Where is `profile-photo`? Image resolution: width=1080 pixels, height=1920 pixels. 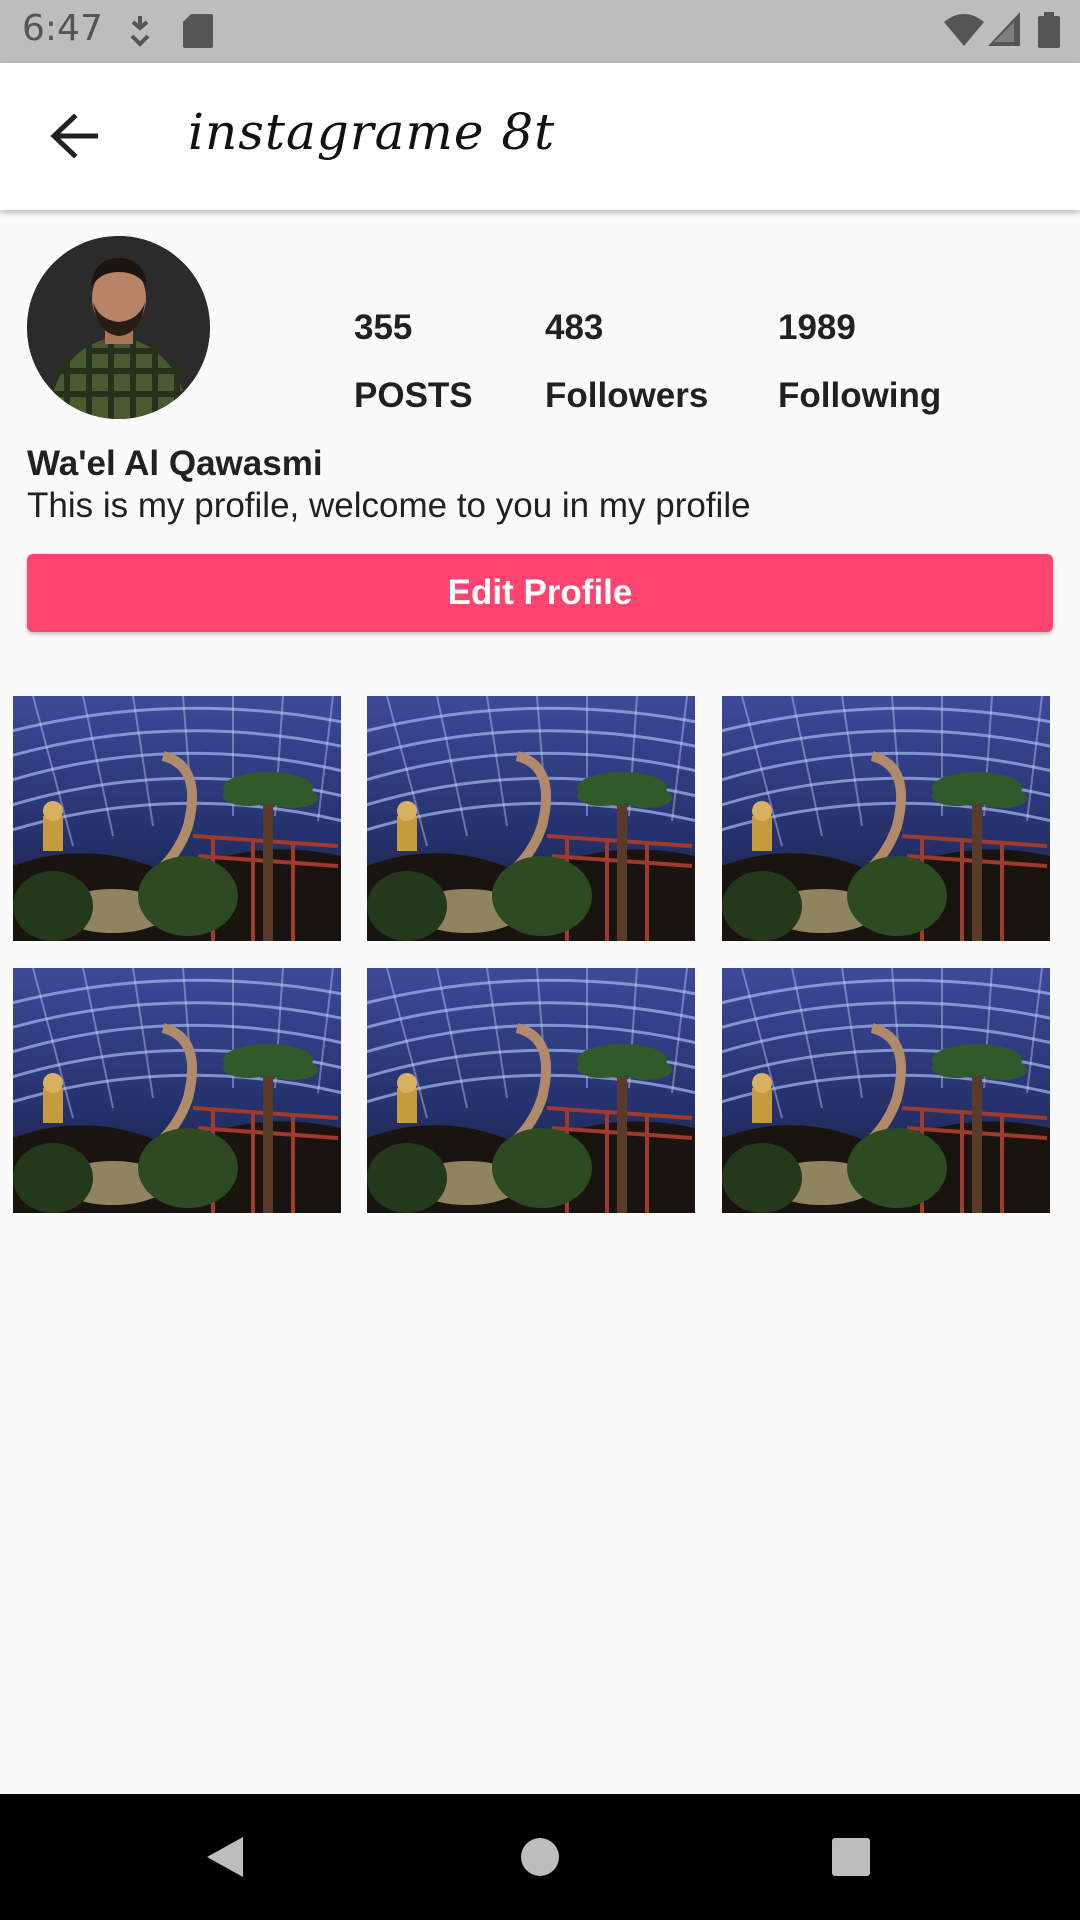 profile-photo is located at coordinates (118, 327).